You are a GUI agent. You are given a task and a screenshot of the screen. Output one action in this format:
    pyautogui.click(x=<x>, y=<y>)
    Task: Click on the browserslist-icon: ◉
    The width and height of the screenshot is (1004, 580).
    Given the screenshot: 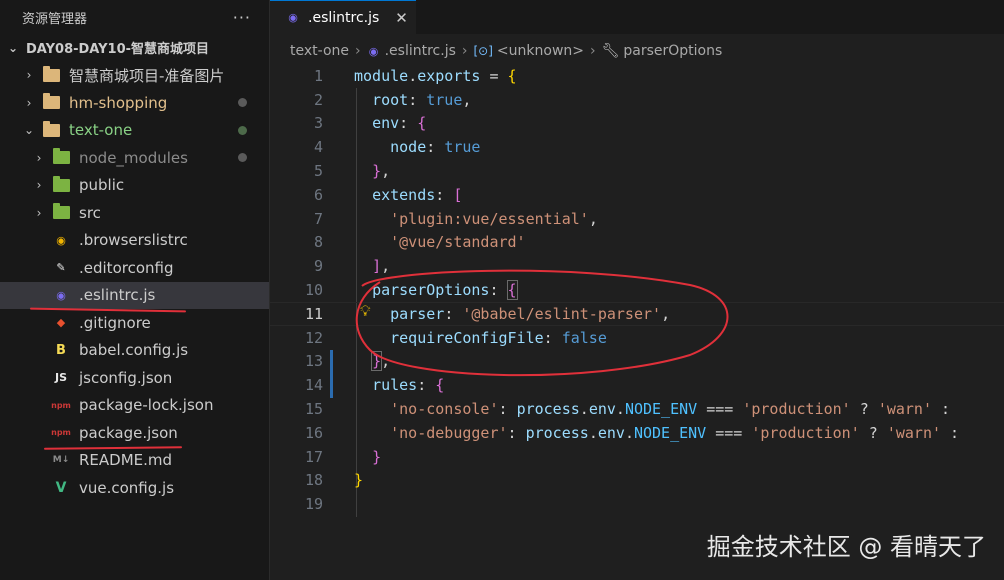 What is the action you would take?
    pyautogui.click(x=61, y=240)
    